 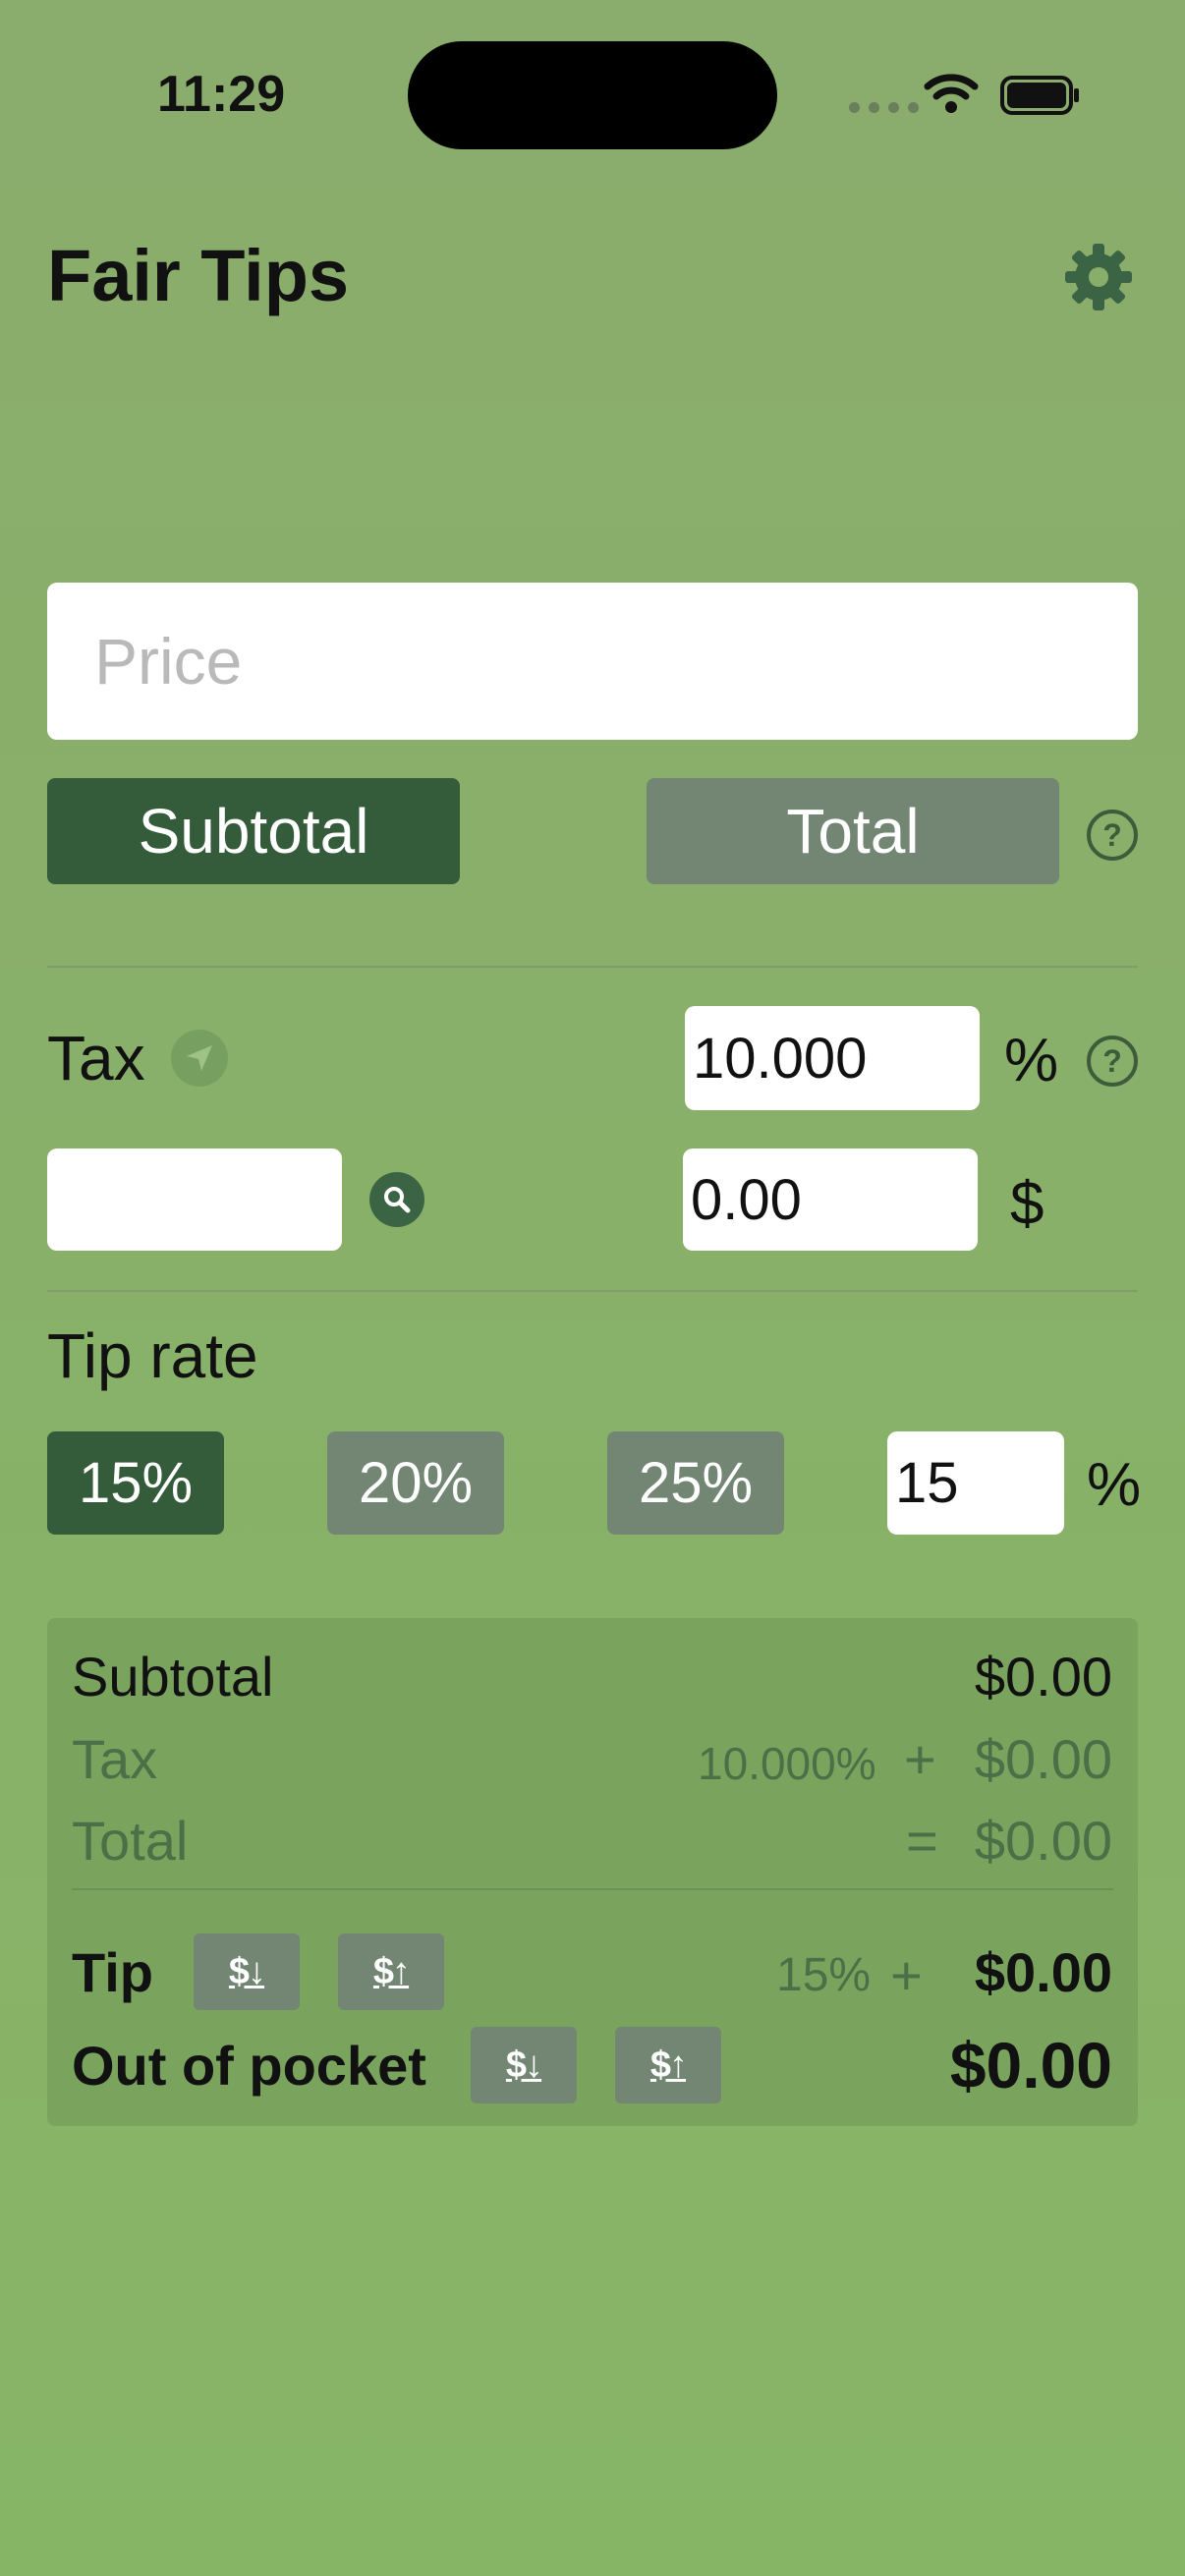 I want to click on summary-tip-plus: +, so click(x=907, y=1975).